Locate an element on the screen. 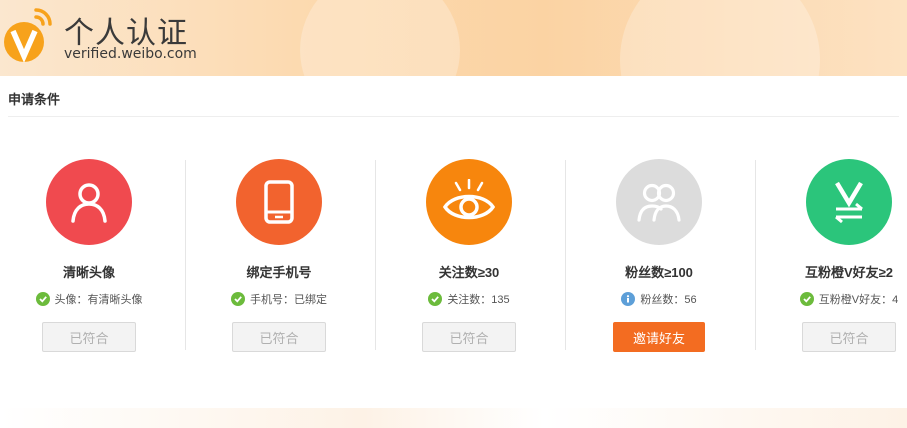 The width and height of the screenshot is (907, 428). card-title: 关注数≥30 is located at coordinates (469, 272).